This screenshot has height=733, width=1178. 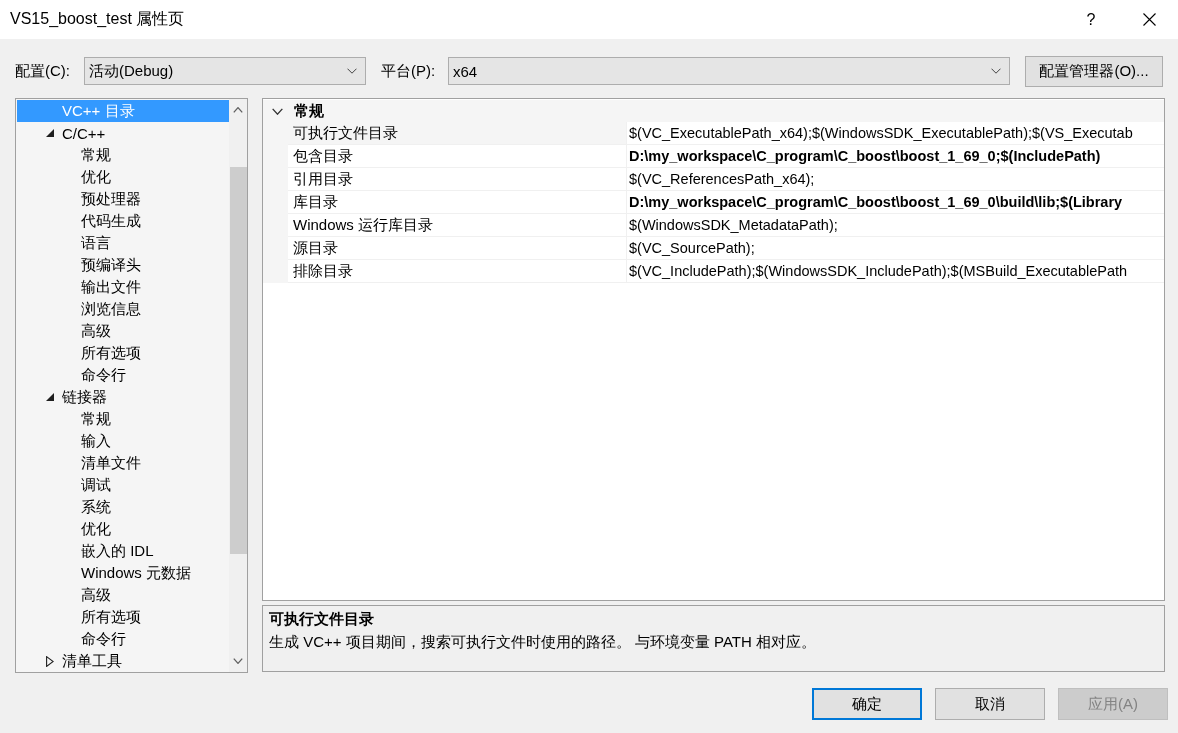 I want to click on tree-item: 语言, so click(x=123, y=243).